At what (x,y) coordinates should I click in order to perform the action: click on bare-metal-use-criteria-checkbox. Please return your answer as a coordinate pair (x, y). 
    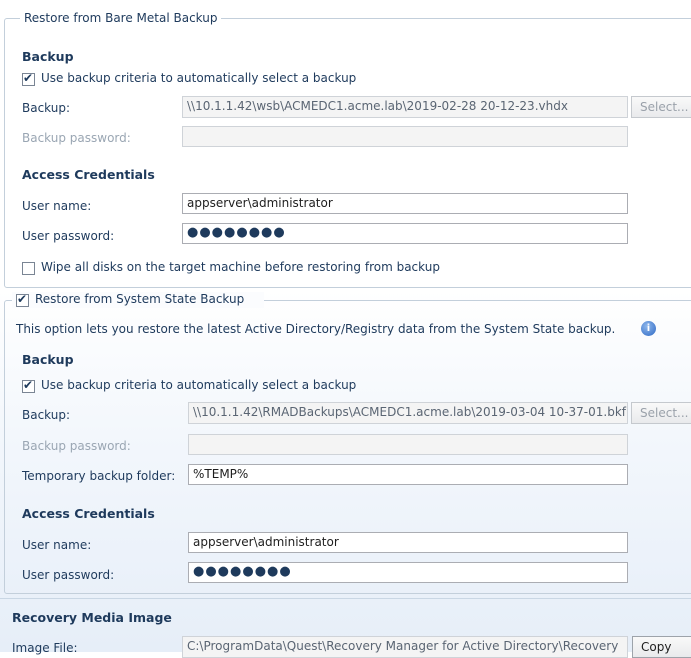
    Looking at the image, I should click on (28, 78).